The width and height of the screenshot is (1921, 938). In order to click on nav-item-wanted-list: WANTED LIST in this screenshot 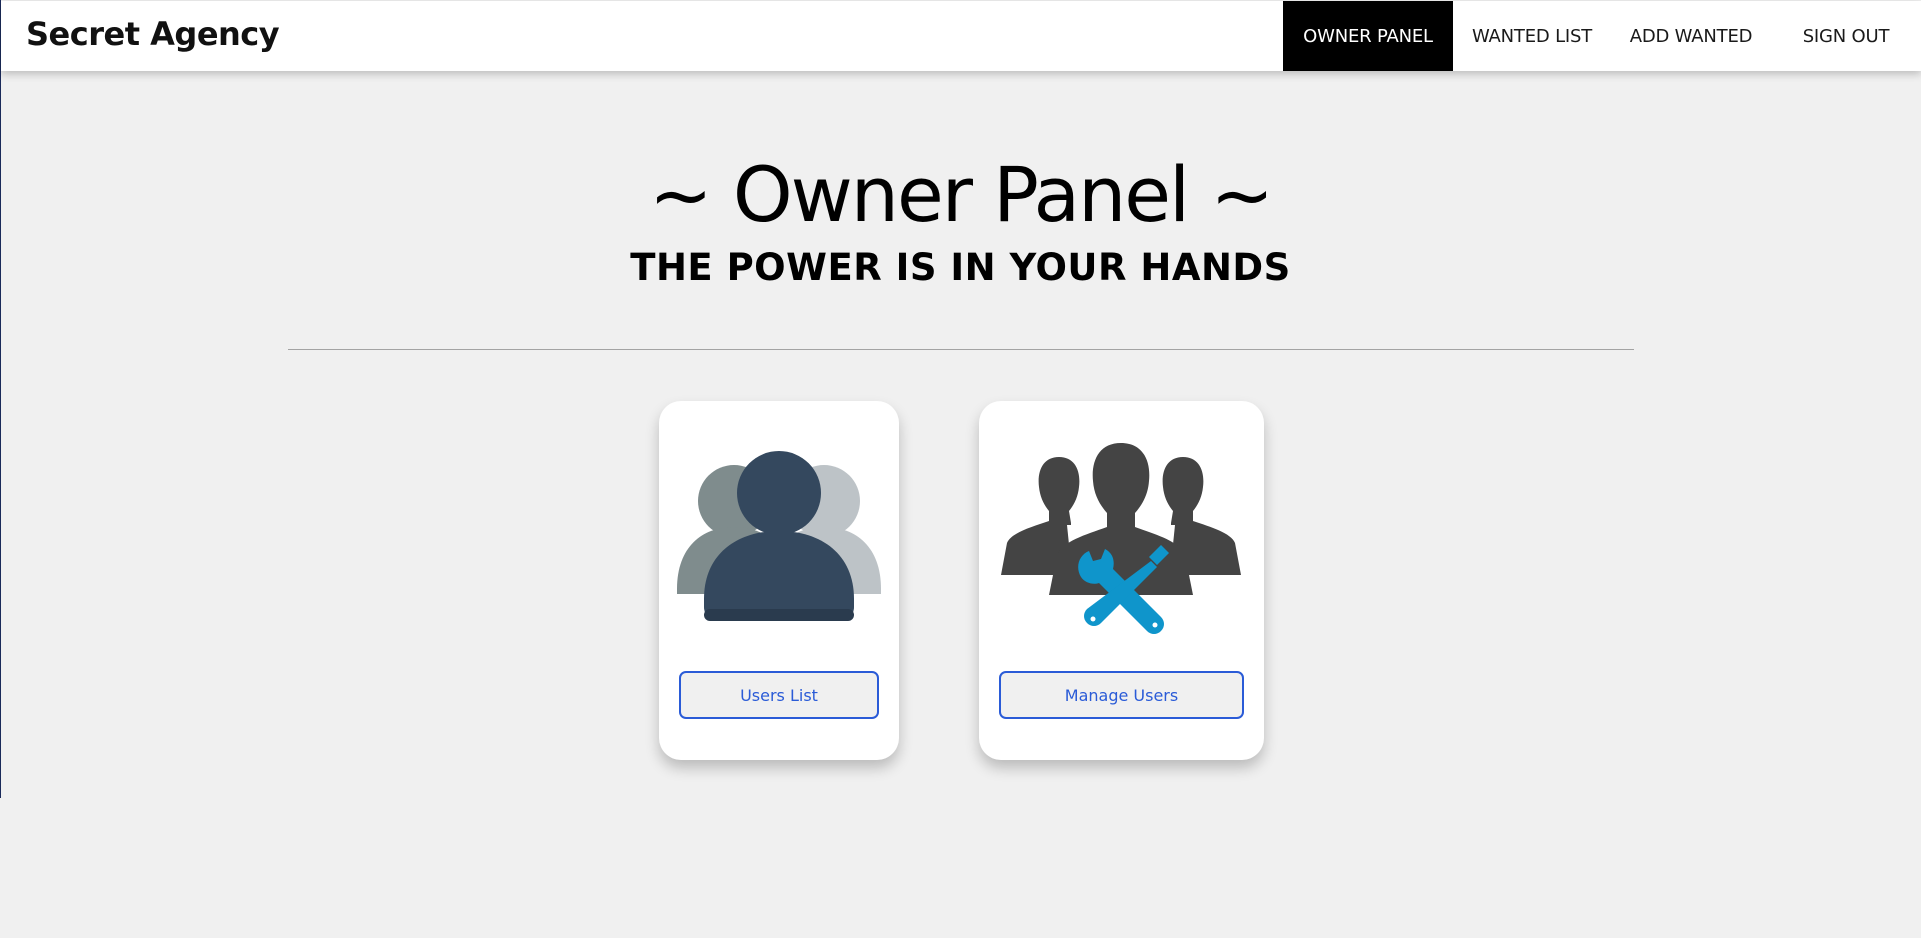, I will do `click(1532, 36)`.